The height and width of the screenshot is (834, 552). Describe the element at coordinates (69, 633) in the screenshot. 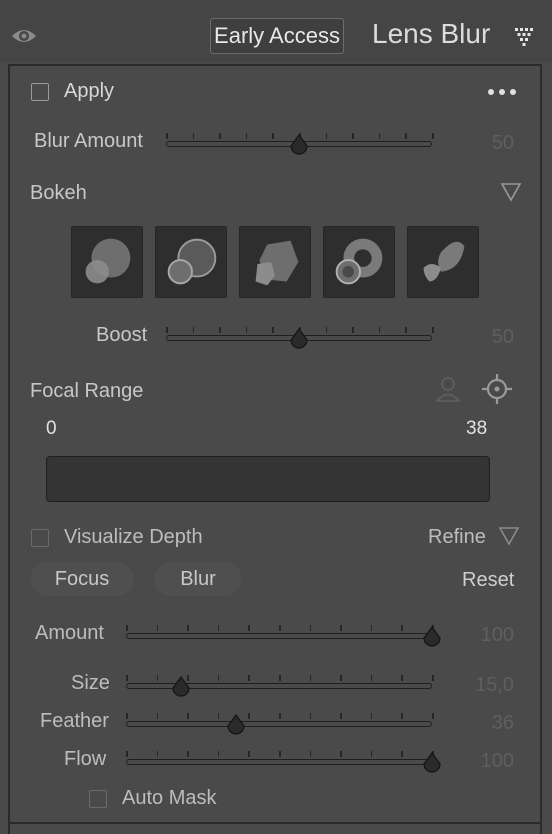

I see `amount-label: Amount` at that location.